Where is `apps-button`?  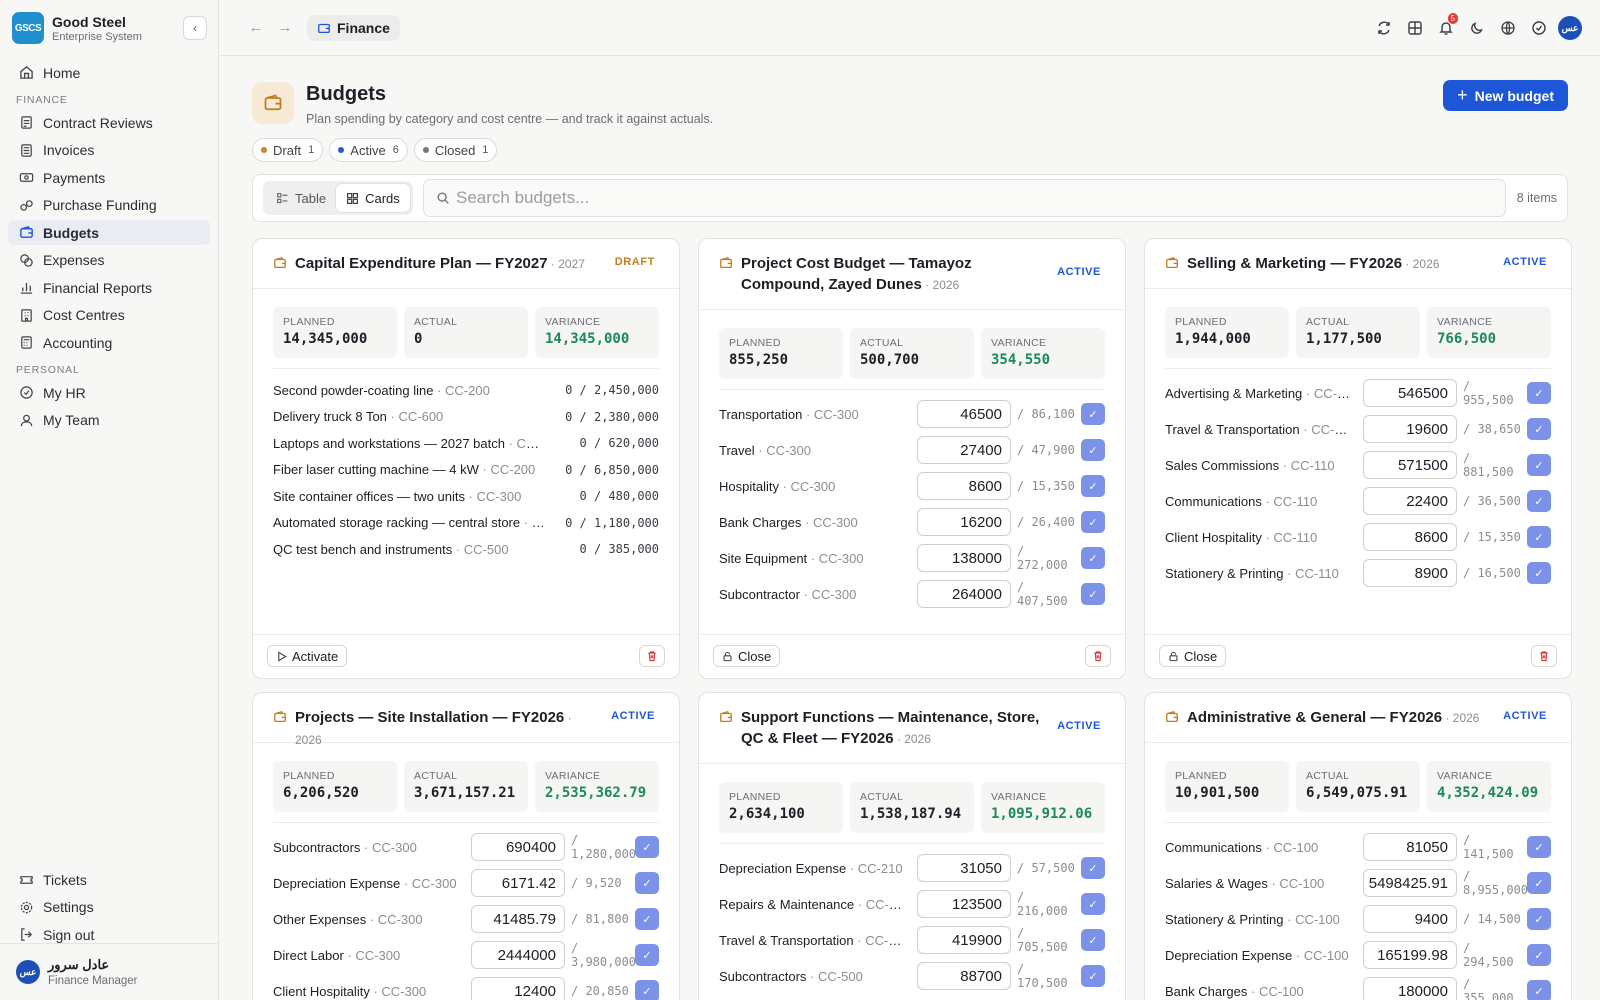 apps-button is located at coordinates (1415, 28).